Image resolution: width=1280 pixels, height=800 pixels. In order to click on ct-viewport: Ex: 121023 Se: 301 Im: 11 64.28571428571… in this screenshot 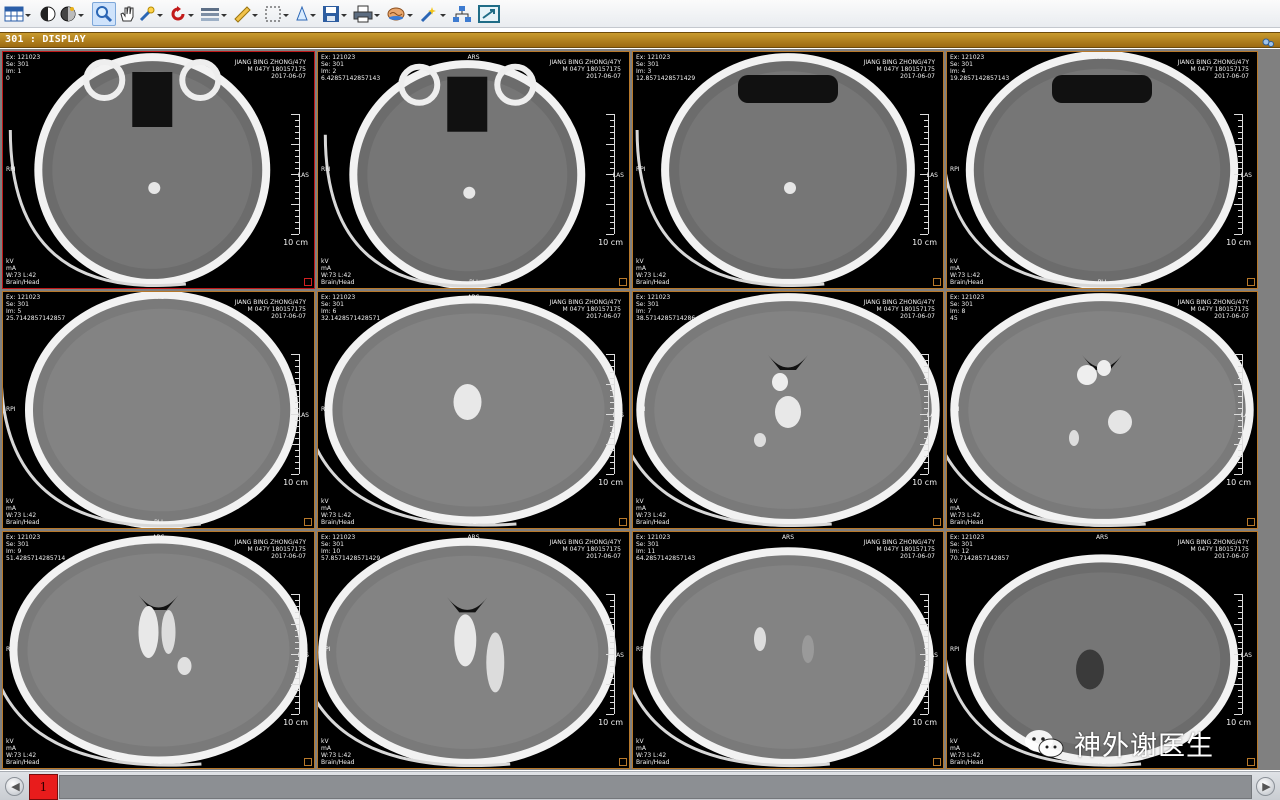, I will do `click(788, 650)`.